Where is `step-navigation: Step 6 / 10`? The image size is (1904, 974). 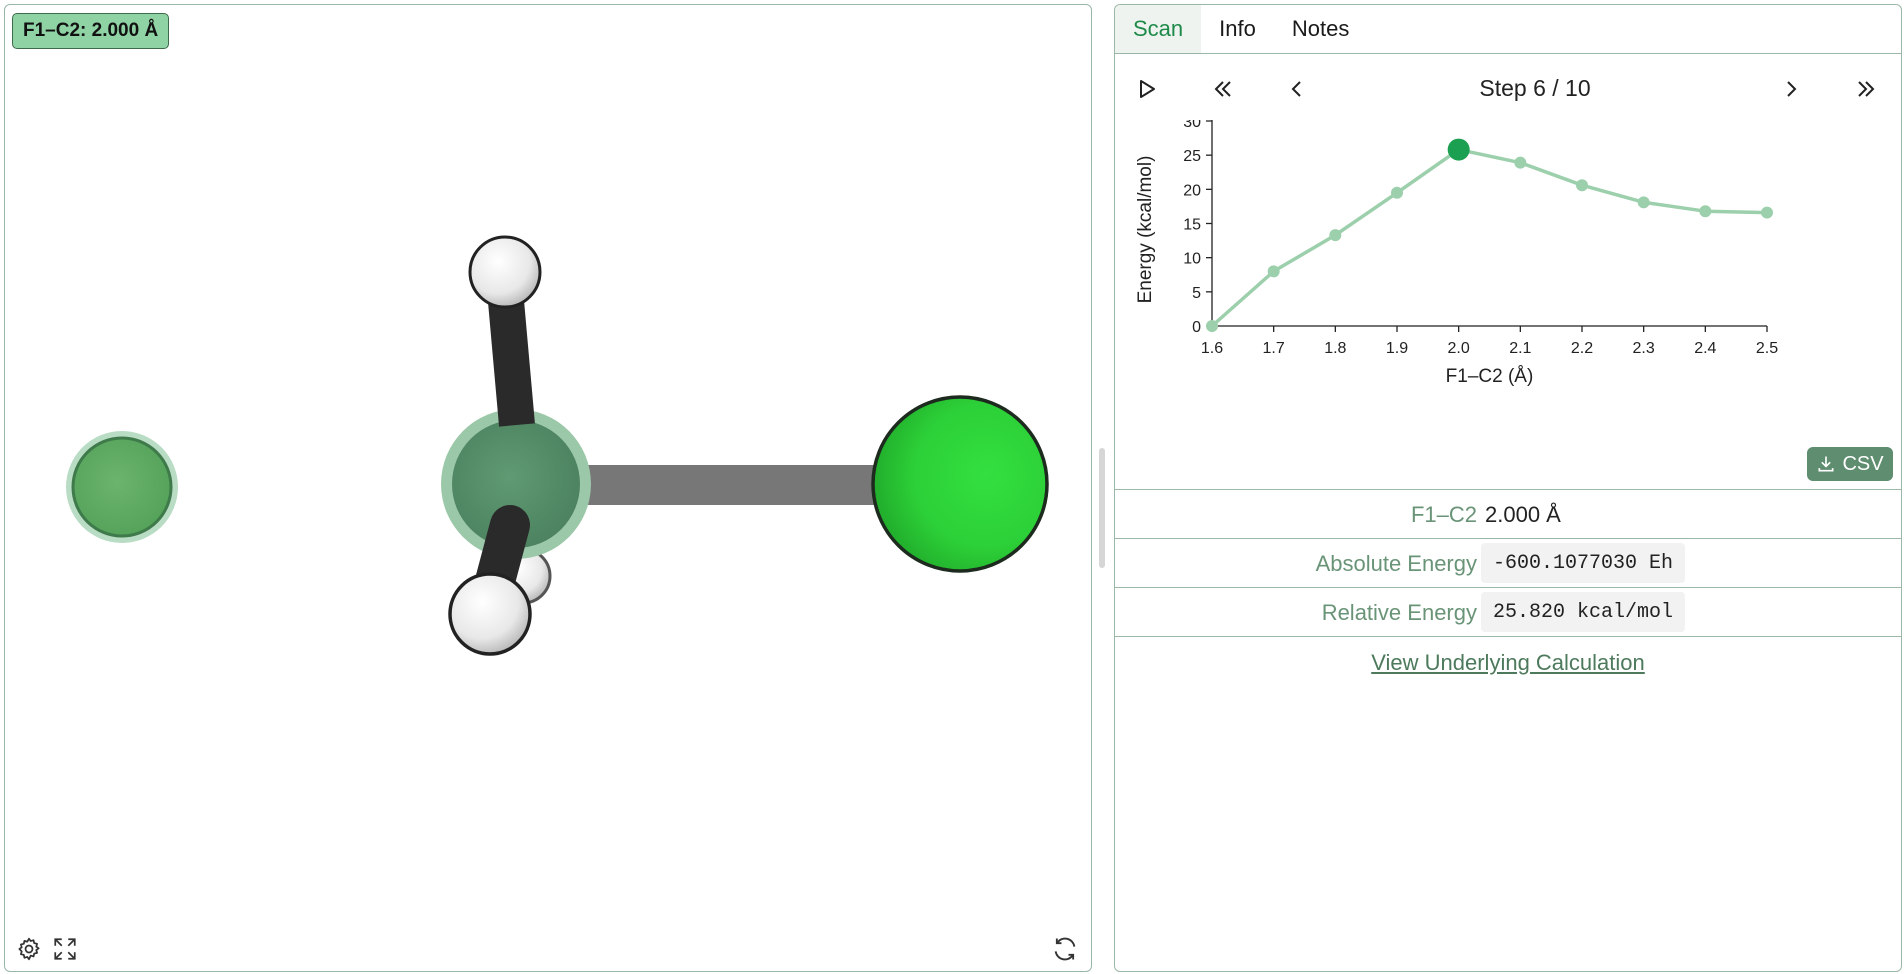
step-navigation: Step 6 / 10 is located at coordinates (1508, 89).